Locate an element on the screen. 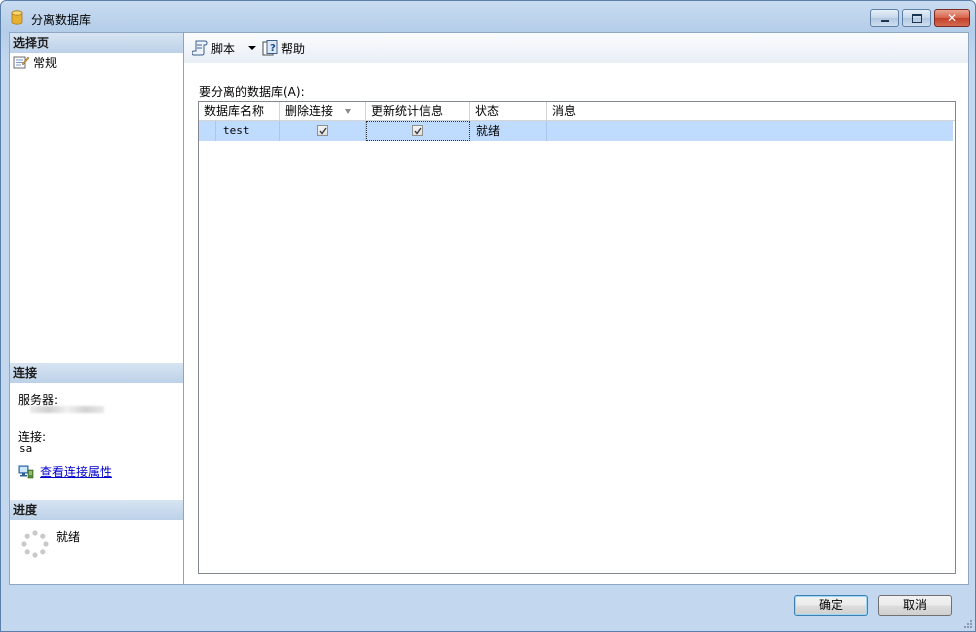 This screenshot has height=632, width=976. close-icon: ✕ is located at coordinates (952, 18).